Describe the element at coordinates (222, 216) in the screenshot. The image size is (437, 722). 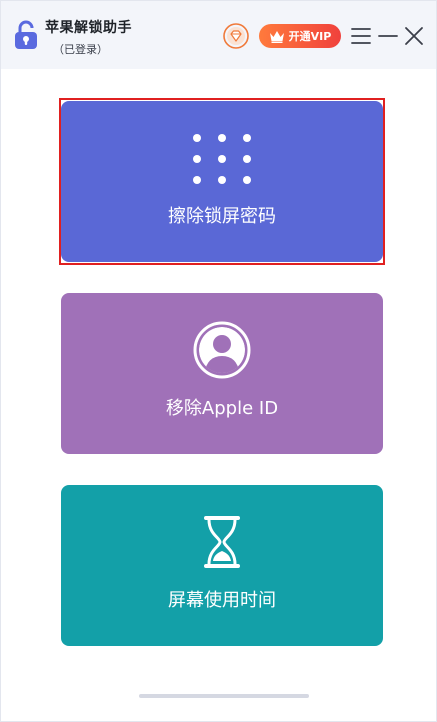
I see `erase-screen-passcode-label: 擦除锁屏密码` at that location.